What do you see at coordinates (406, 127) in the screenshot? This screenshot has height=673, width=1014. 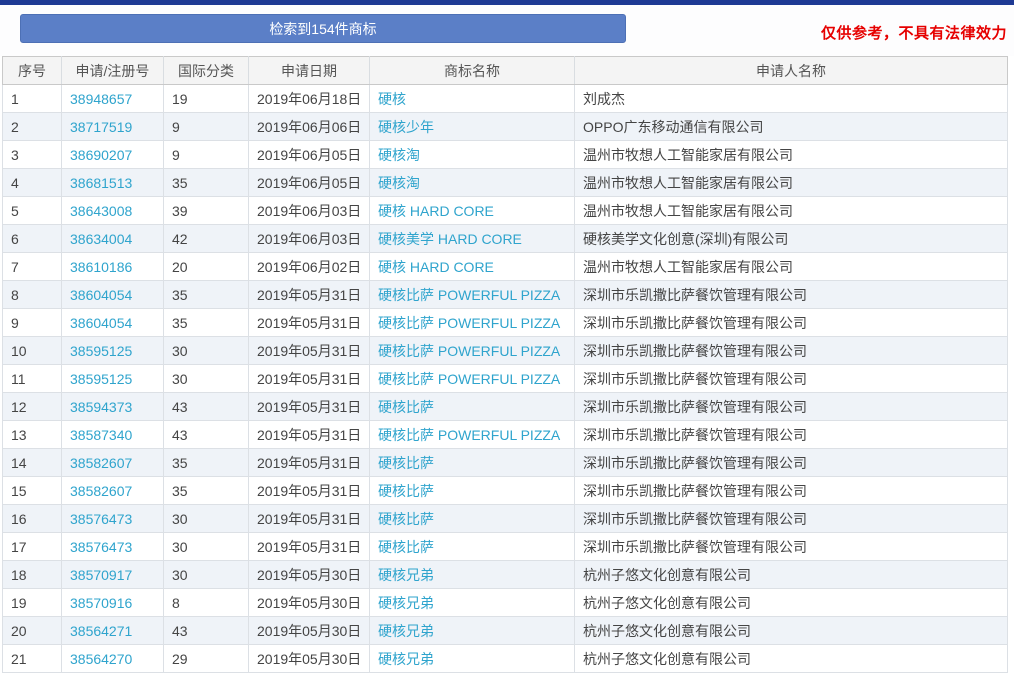 I see `trademark-name-link: 硬核少年` at bounding box center [406, 127].